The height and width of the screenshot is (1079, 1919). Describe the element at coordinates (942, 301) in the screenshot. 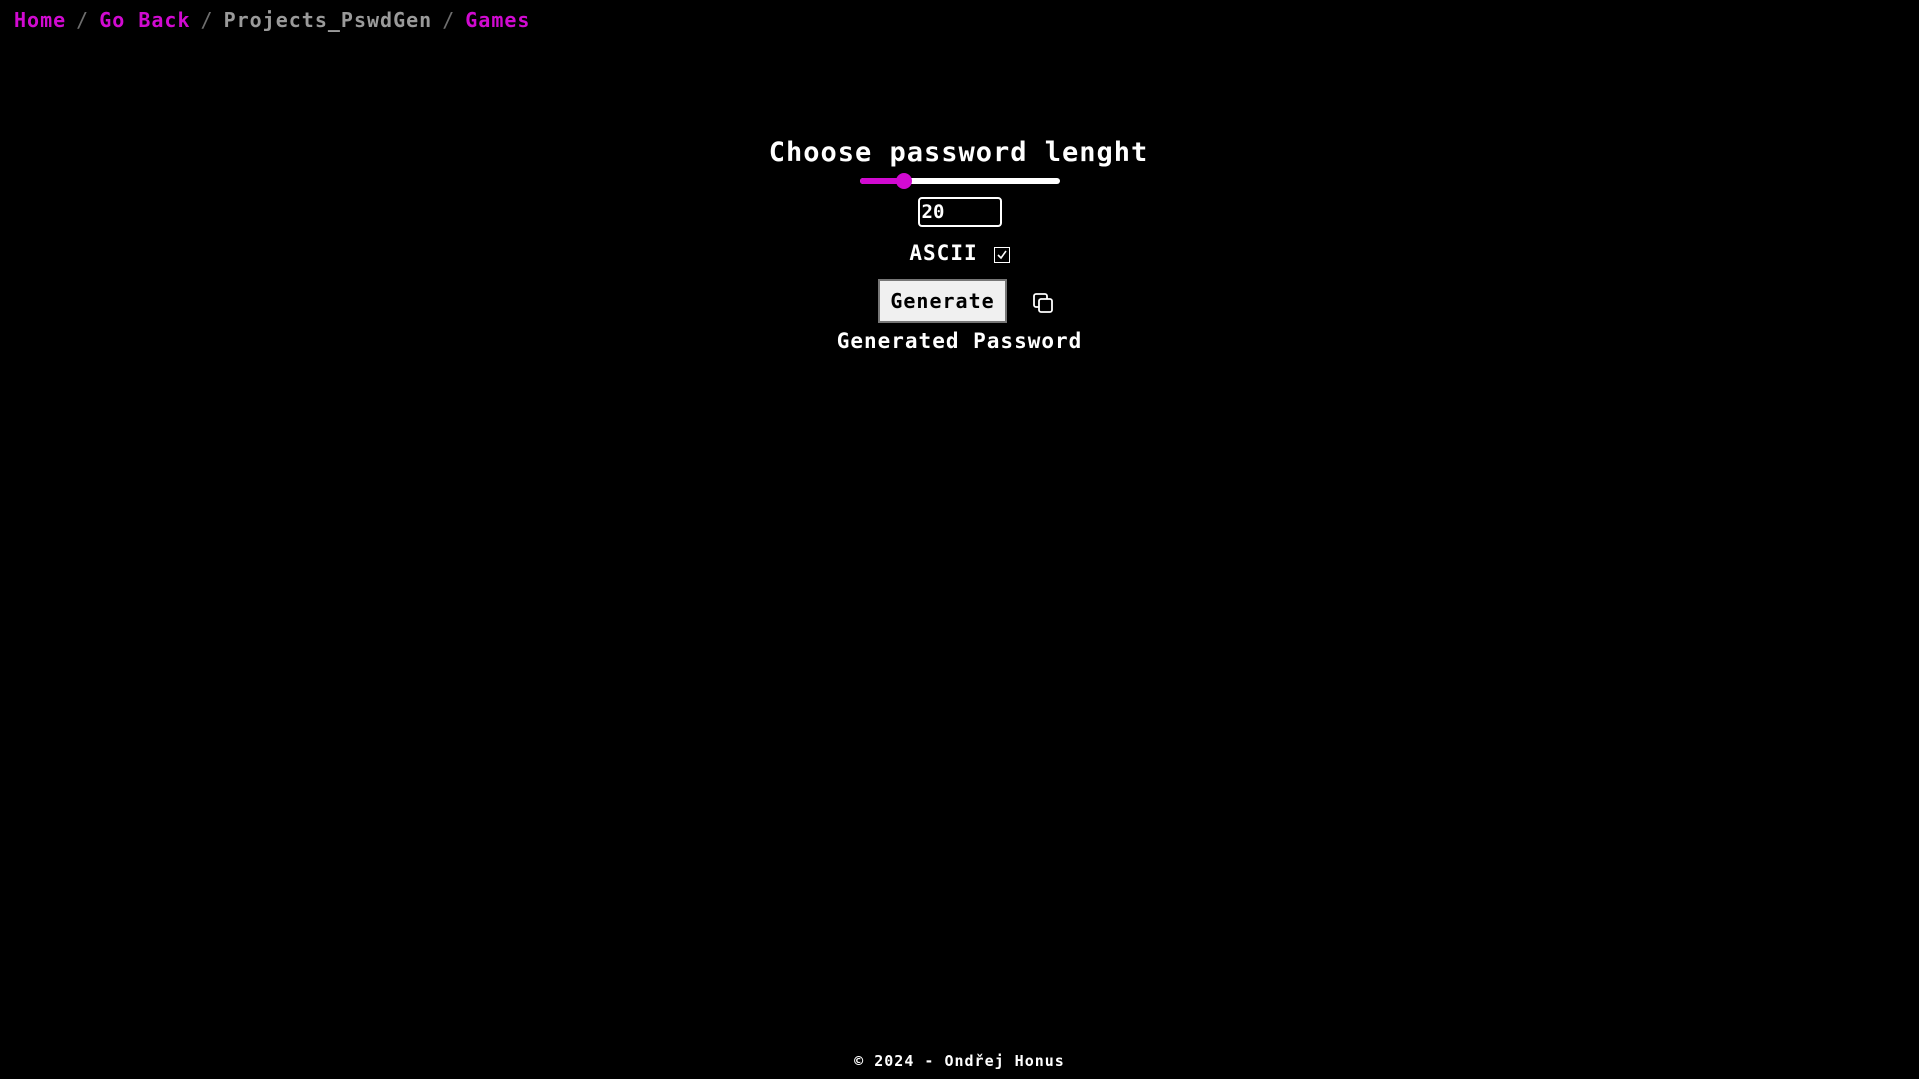

I see `generate-button: Generate` at that location.